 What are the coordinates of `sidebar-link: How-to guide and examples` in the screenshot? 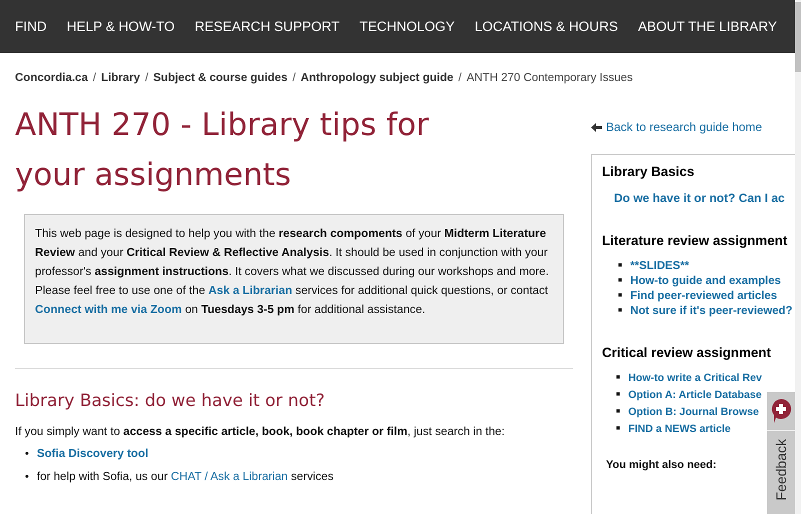 It's located at (705, 281).